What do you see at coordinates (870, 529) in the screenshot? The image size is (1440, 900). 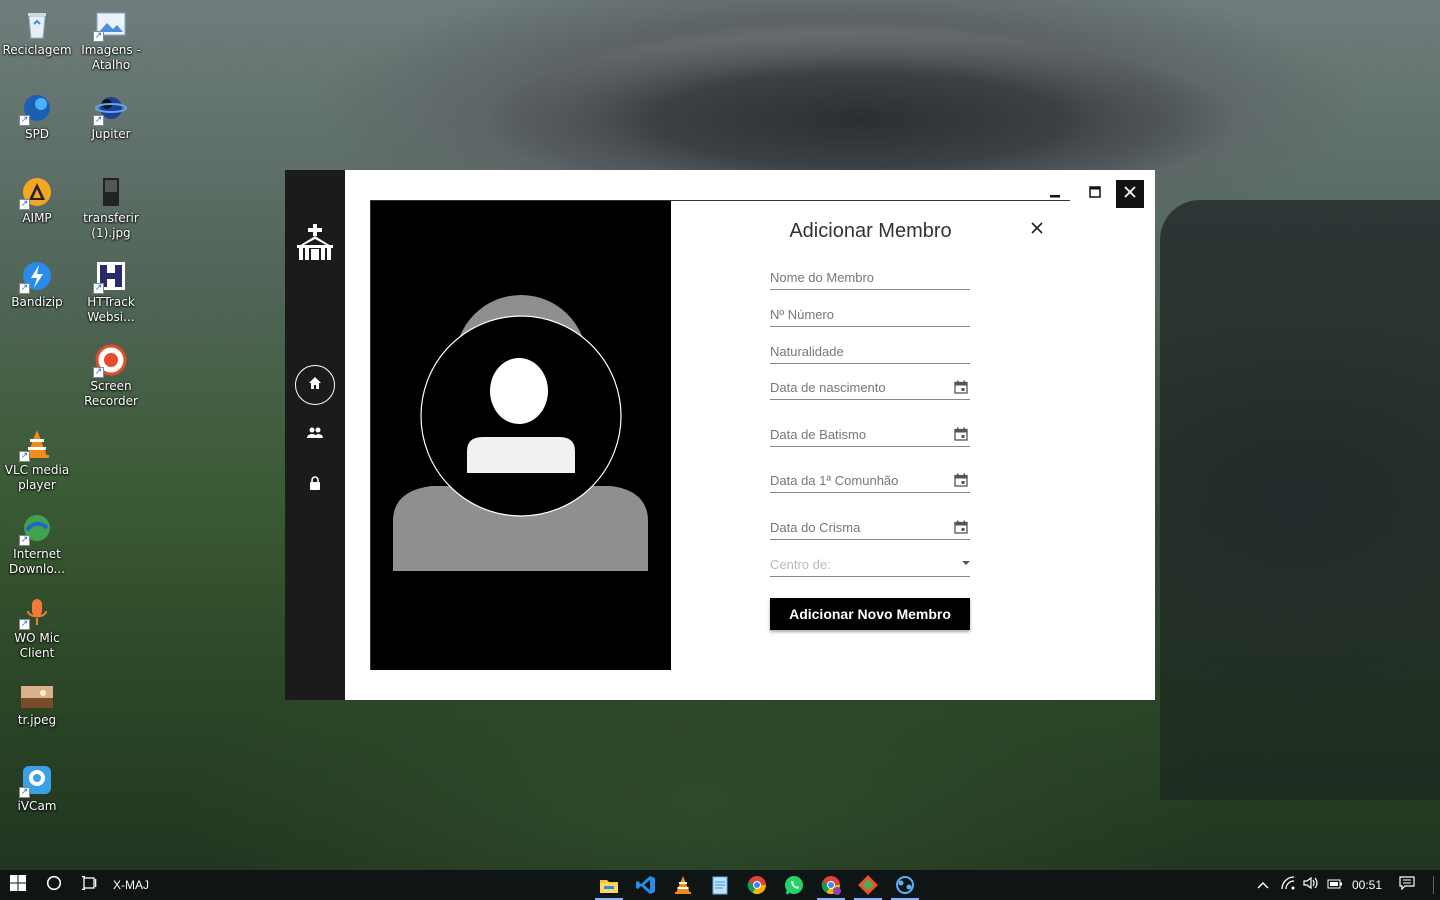 I see `confirmation-date-field: Data do Crisma` at bounding box center [870, 529].